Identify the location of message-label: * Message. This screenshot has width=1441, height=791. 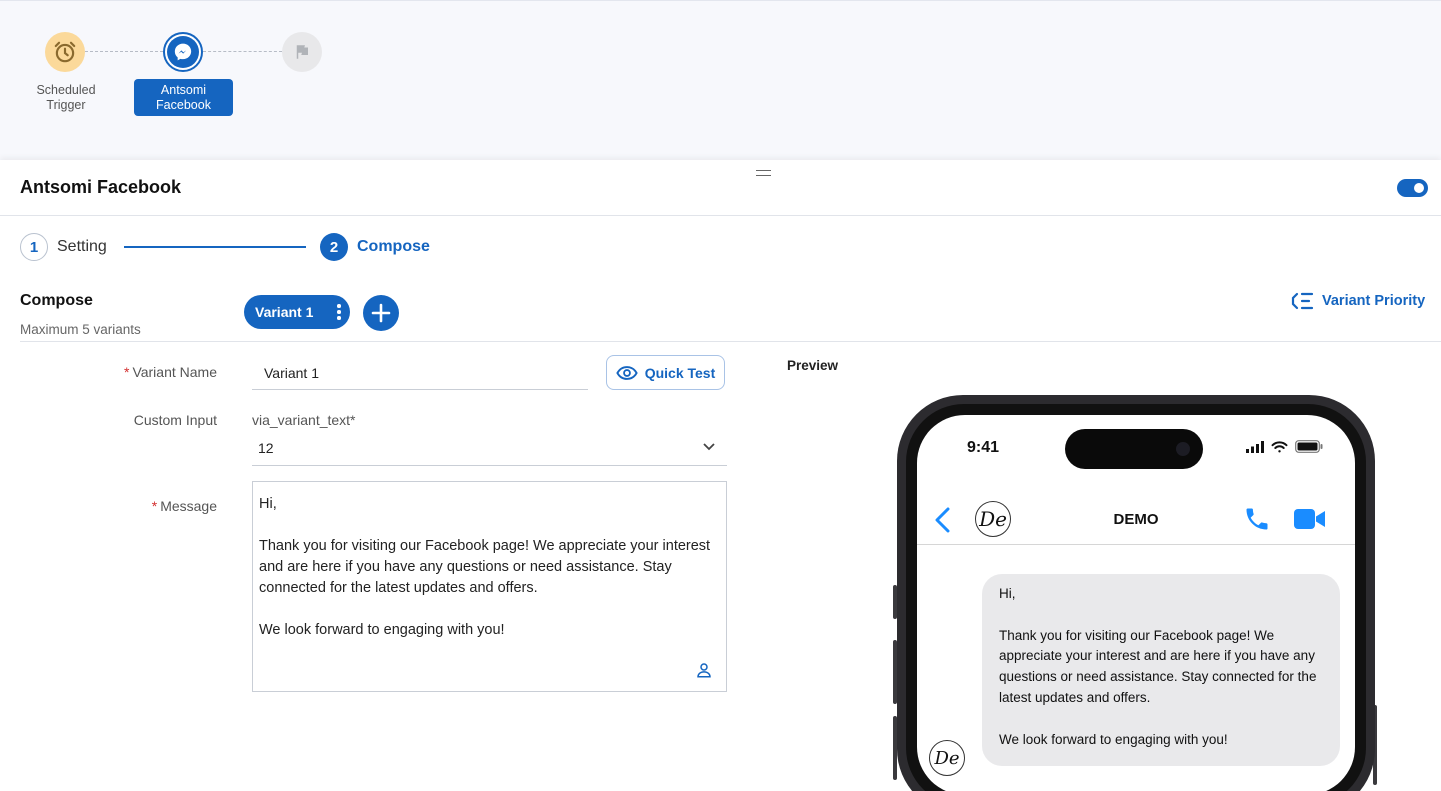
(184, 506).